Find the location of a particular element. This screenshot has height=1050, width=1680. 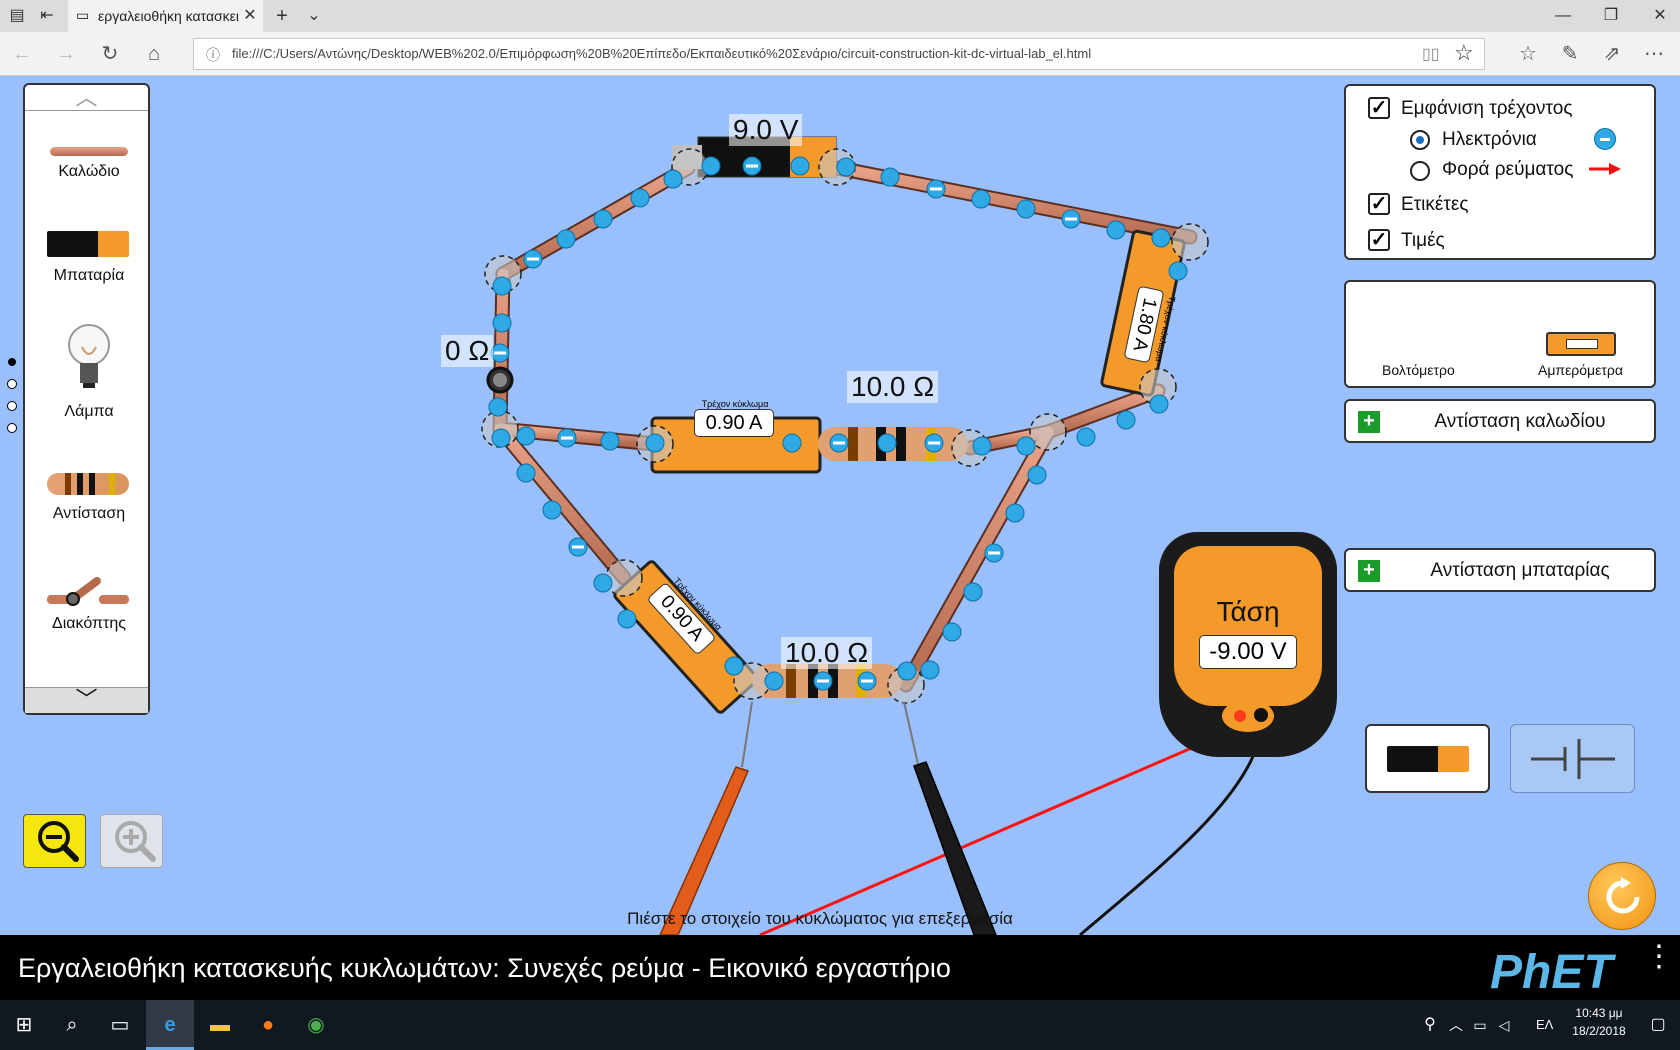

battery-resistance-title: Αντίσταση μπαταρίας is located at coordinates (1520, 570).